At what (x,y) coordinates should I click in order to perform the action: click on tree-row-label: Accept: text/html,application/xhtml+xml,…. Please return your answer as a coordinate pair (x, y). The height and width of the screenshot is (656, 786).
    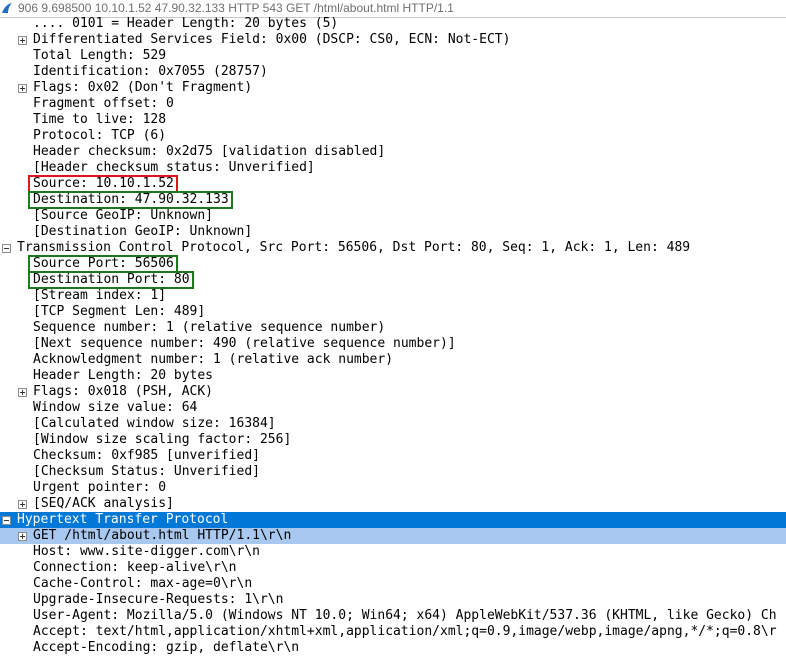
    Looking at the image, I should click on (405, 631).